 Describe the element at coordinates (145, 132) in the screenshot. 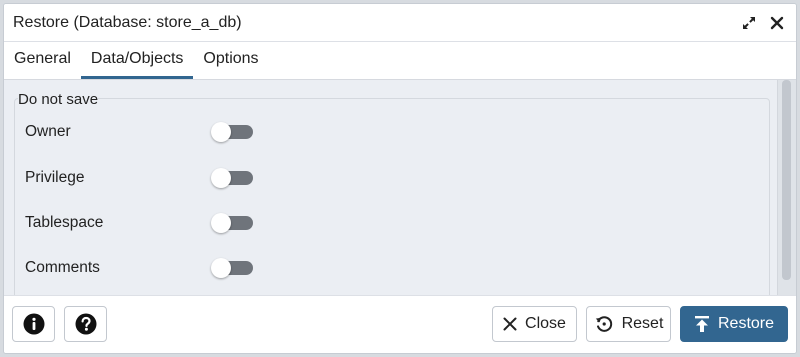

I see `toggle-row-owner: Owner` at that location.